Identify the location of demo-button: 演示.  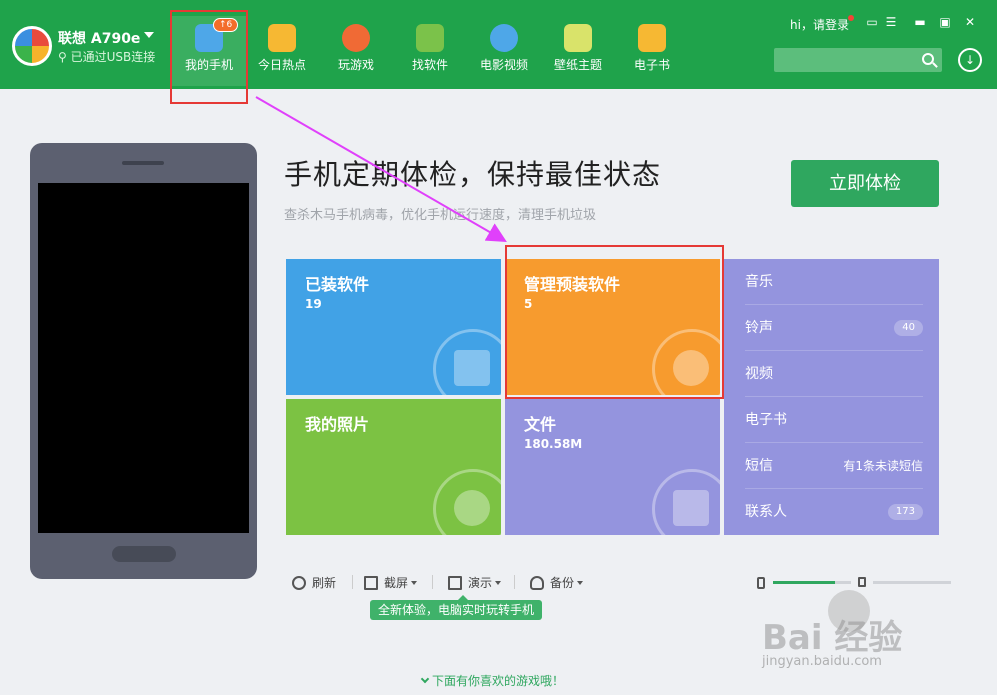
(475, 583).